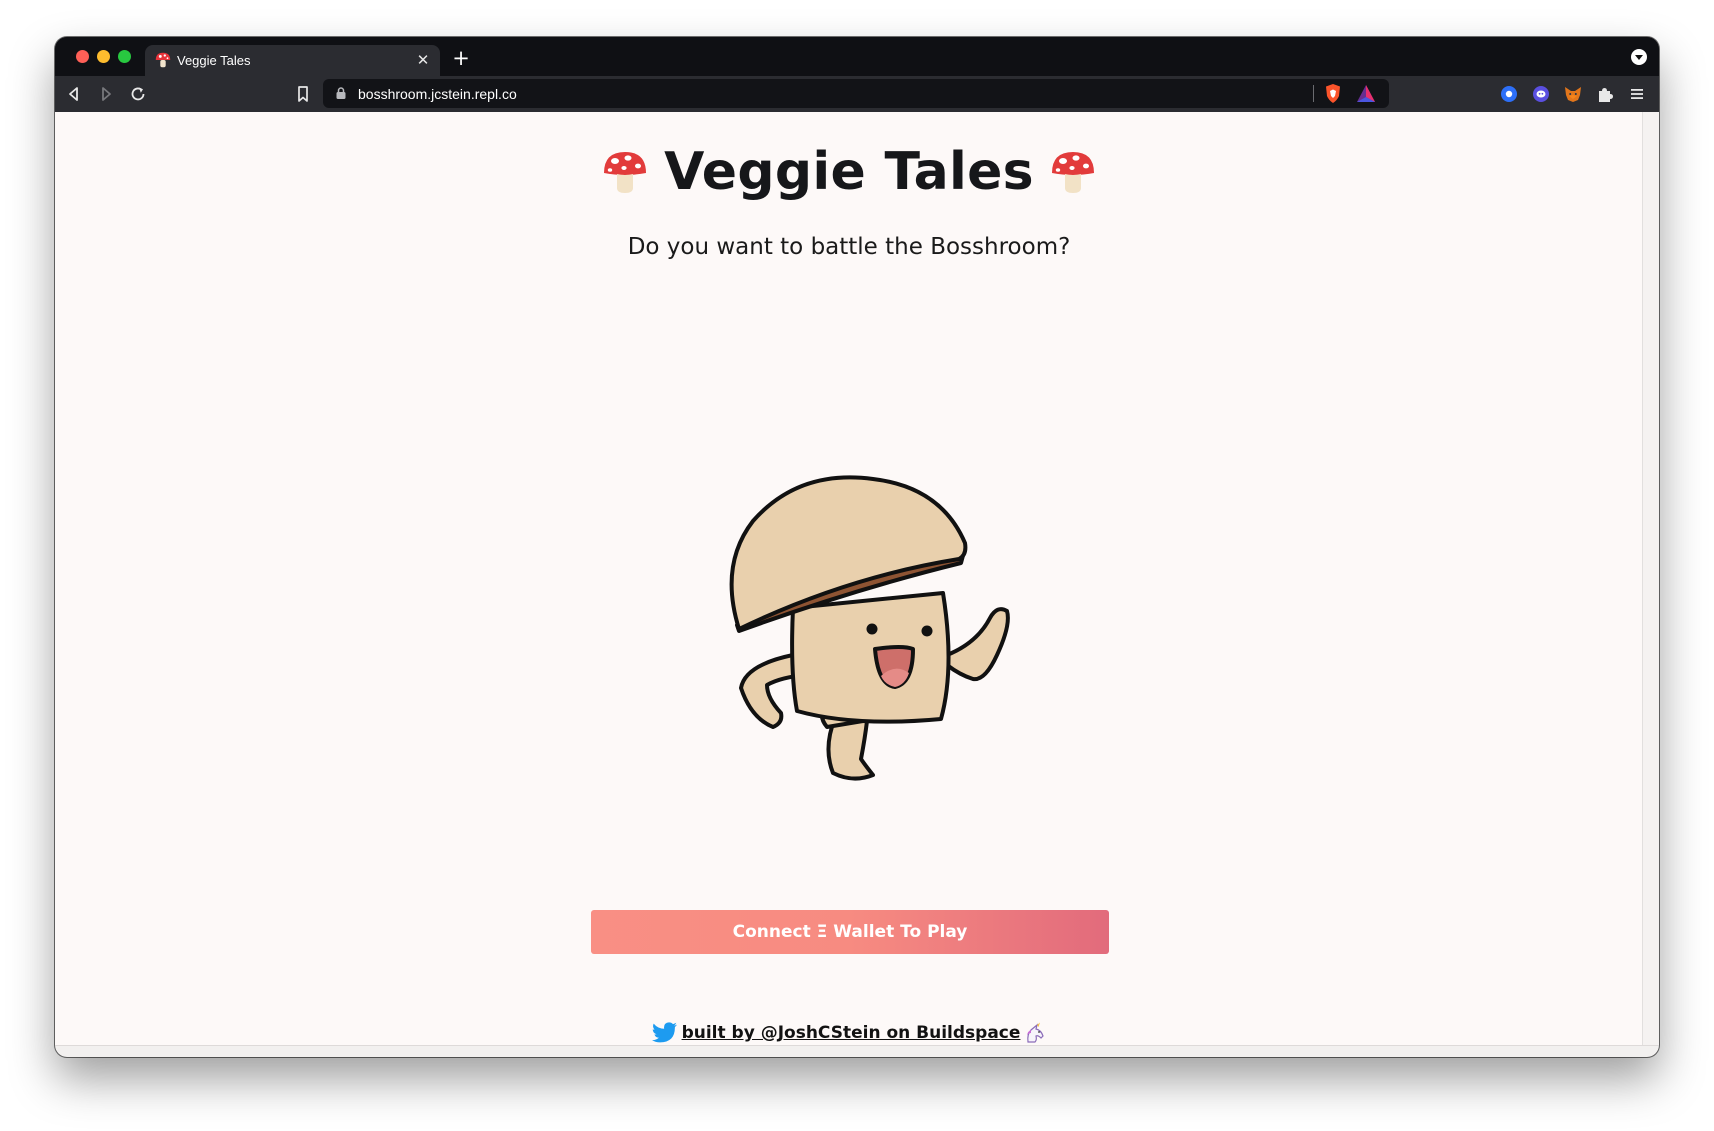  I want to click on browser-toolbar: bosshroom.jcstein.repl.co, so click(857, 94).